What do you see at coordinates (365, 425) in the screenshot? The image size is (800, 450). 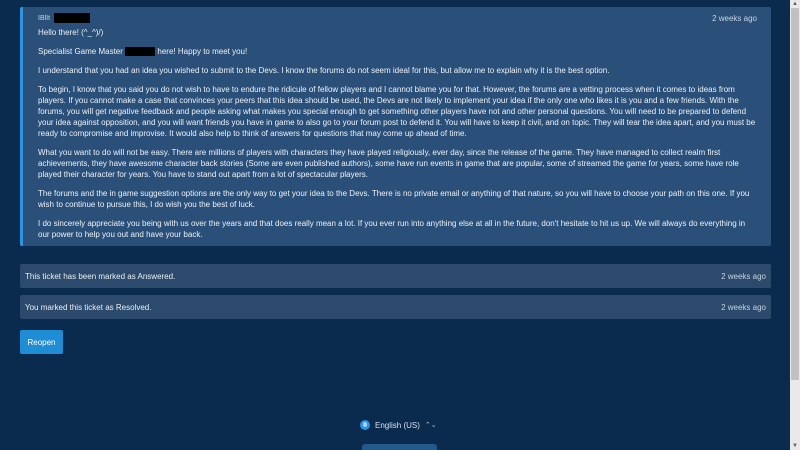 I see `globe-icon` at bounding box center [365, 425].